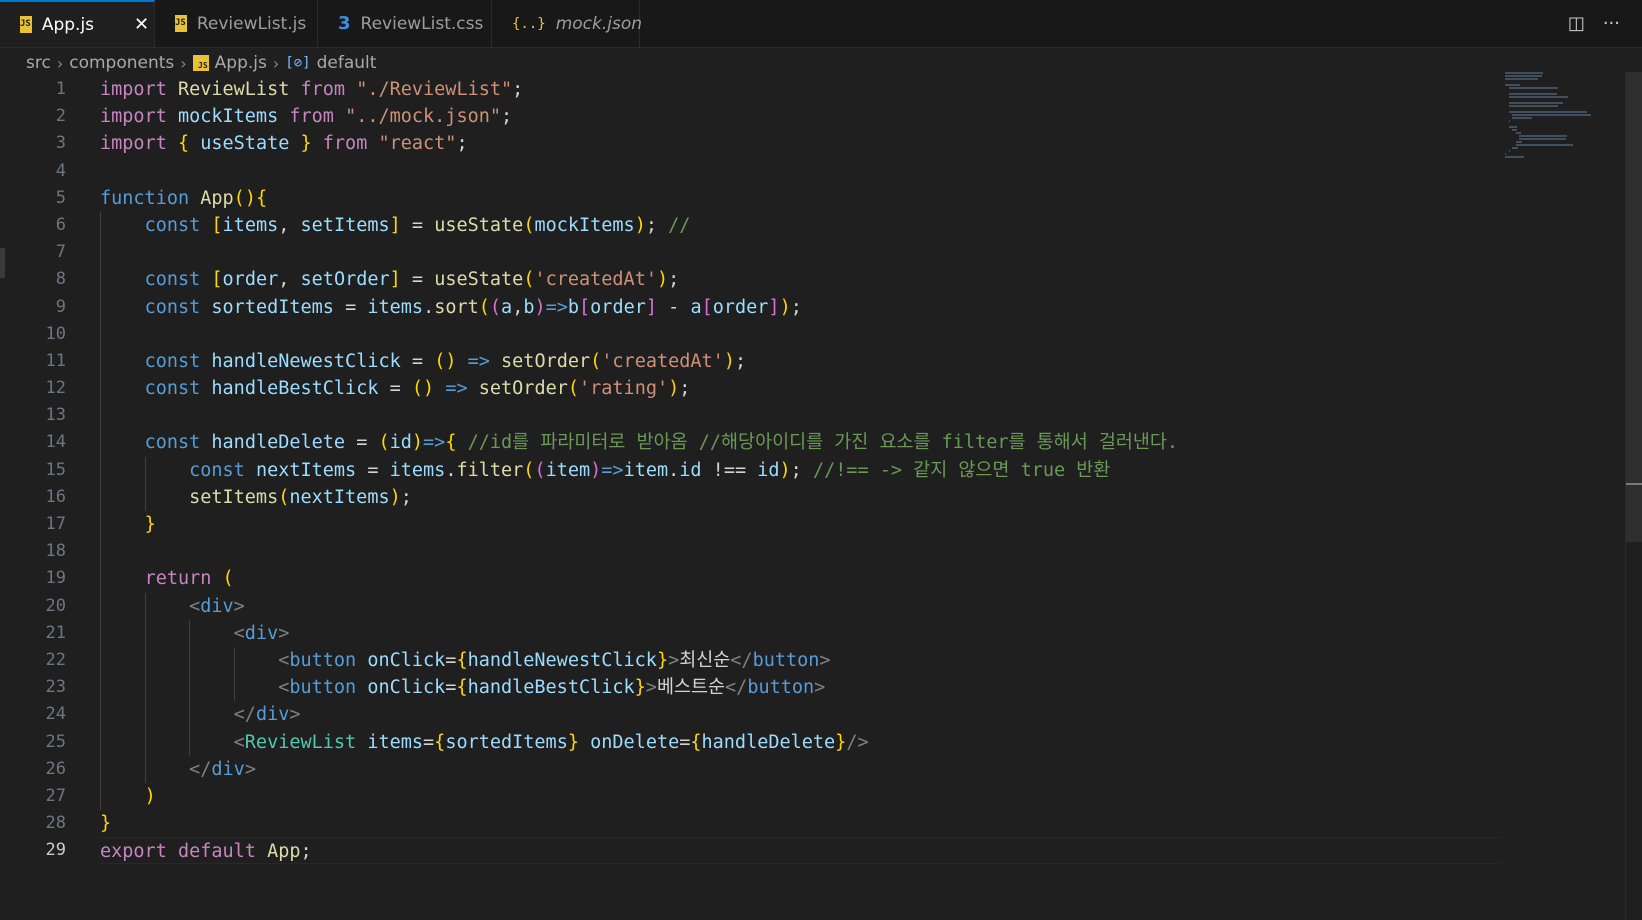 The width and height of the screenshot is (1642, 920). Describe the element at coordinates (55, 768) in the screenshot. I see `line-number: 26` at that location.